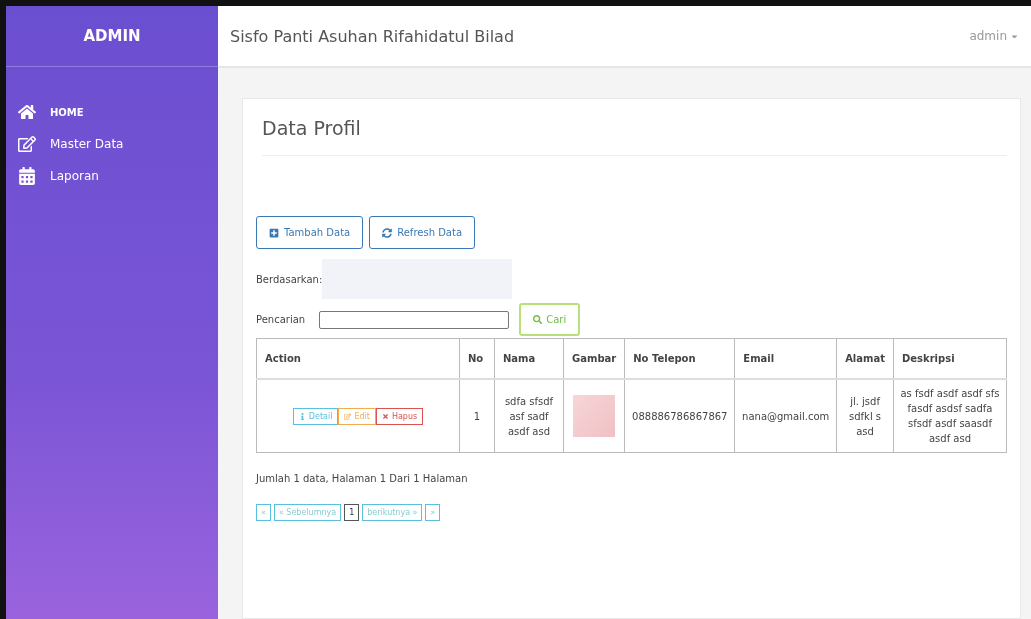 The width and height of the screenshot is (1031, 619). Describe the element at coordinates (433, 512) in the screenshot. I see `page-button: »` at that location.